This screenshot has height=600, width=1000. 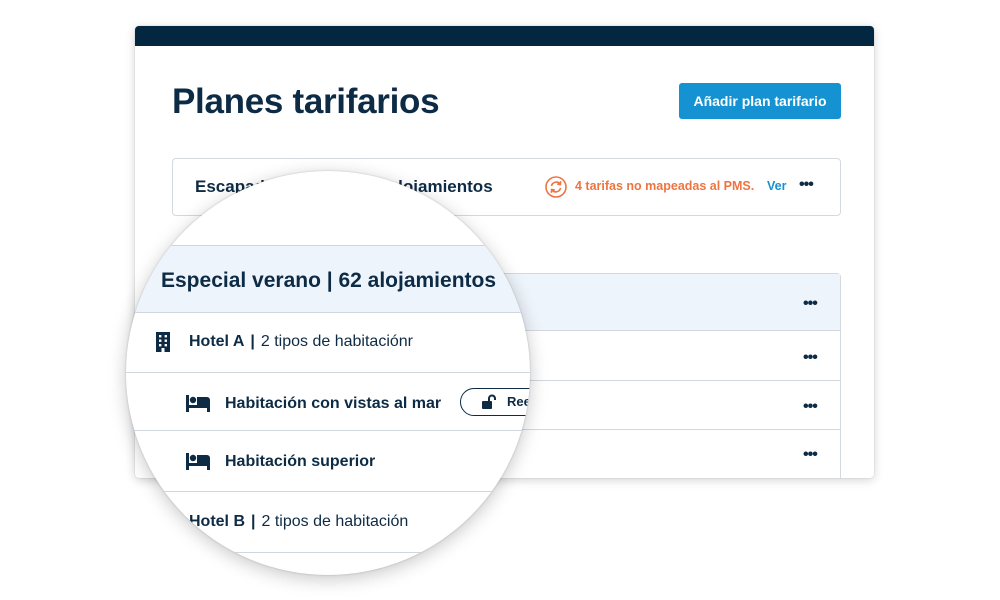 I want to click on hotel-row: Hotel B | 2 tipos de habitación, so click(x=328, y=522).